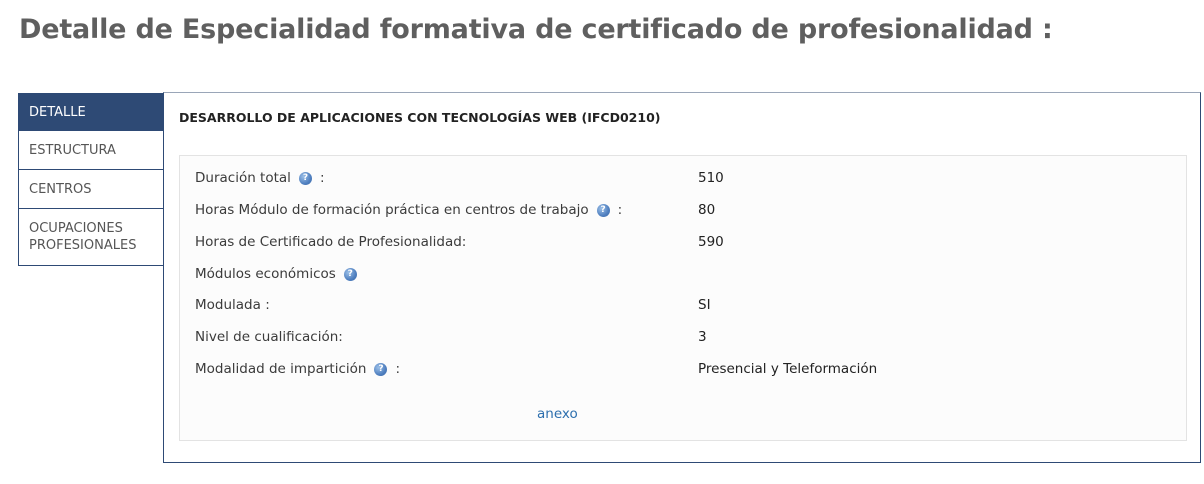 Image resolution: width=1204 pixels, height=484 pixels. I want to click on row-value: SI, so click(704, 305).